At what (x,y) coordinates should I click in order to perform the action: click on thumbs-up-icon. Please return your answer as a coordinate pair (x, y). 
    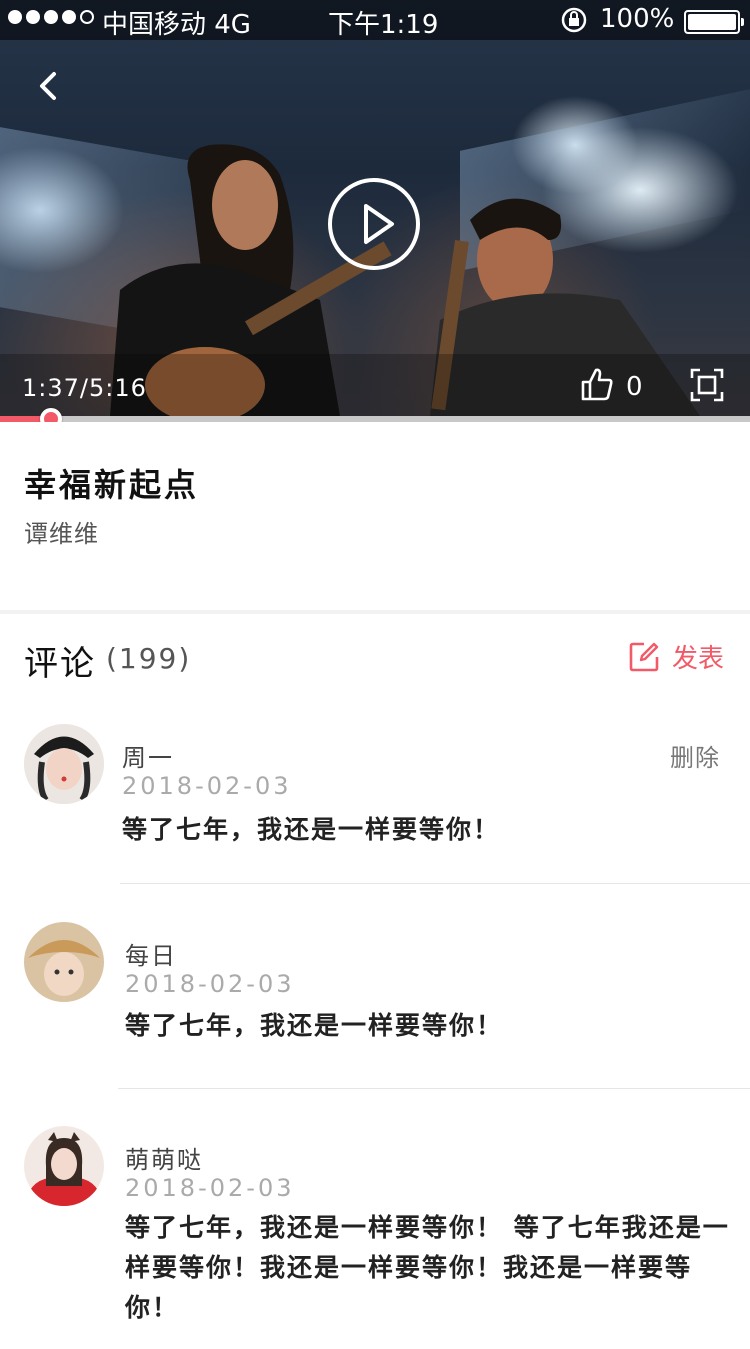
    Looking at the image, I should click on (597, 384).